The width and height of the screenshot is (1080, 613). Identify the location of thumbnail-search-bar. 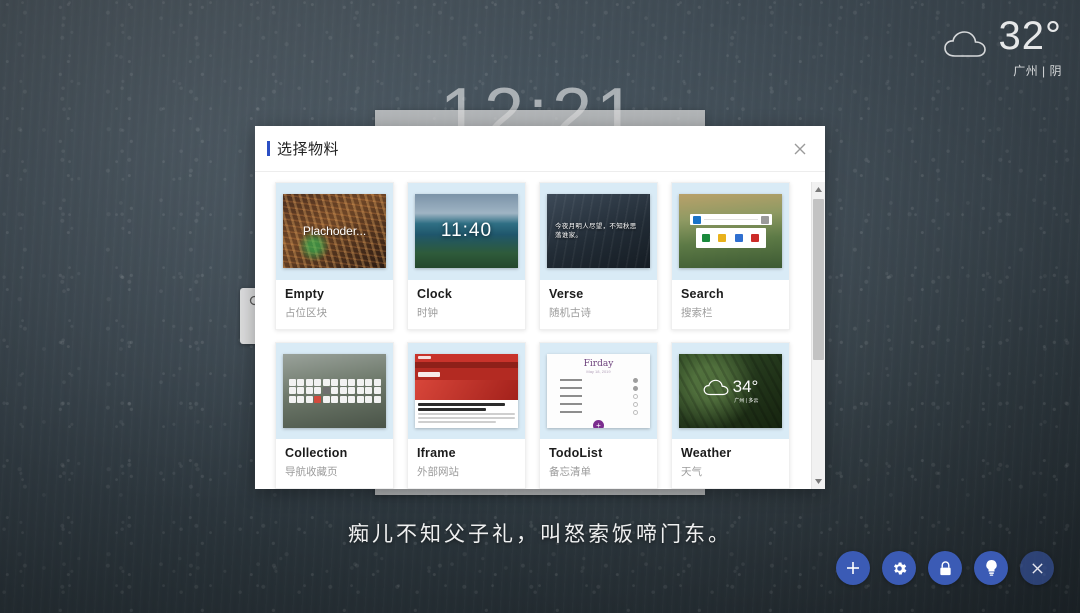
(730, 220).